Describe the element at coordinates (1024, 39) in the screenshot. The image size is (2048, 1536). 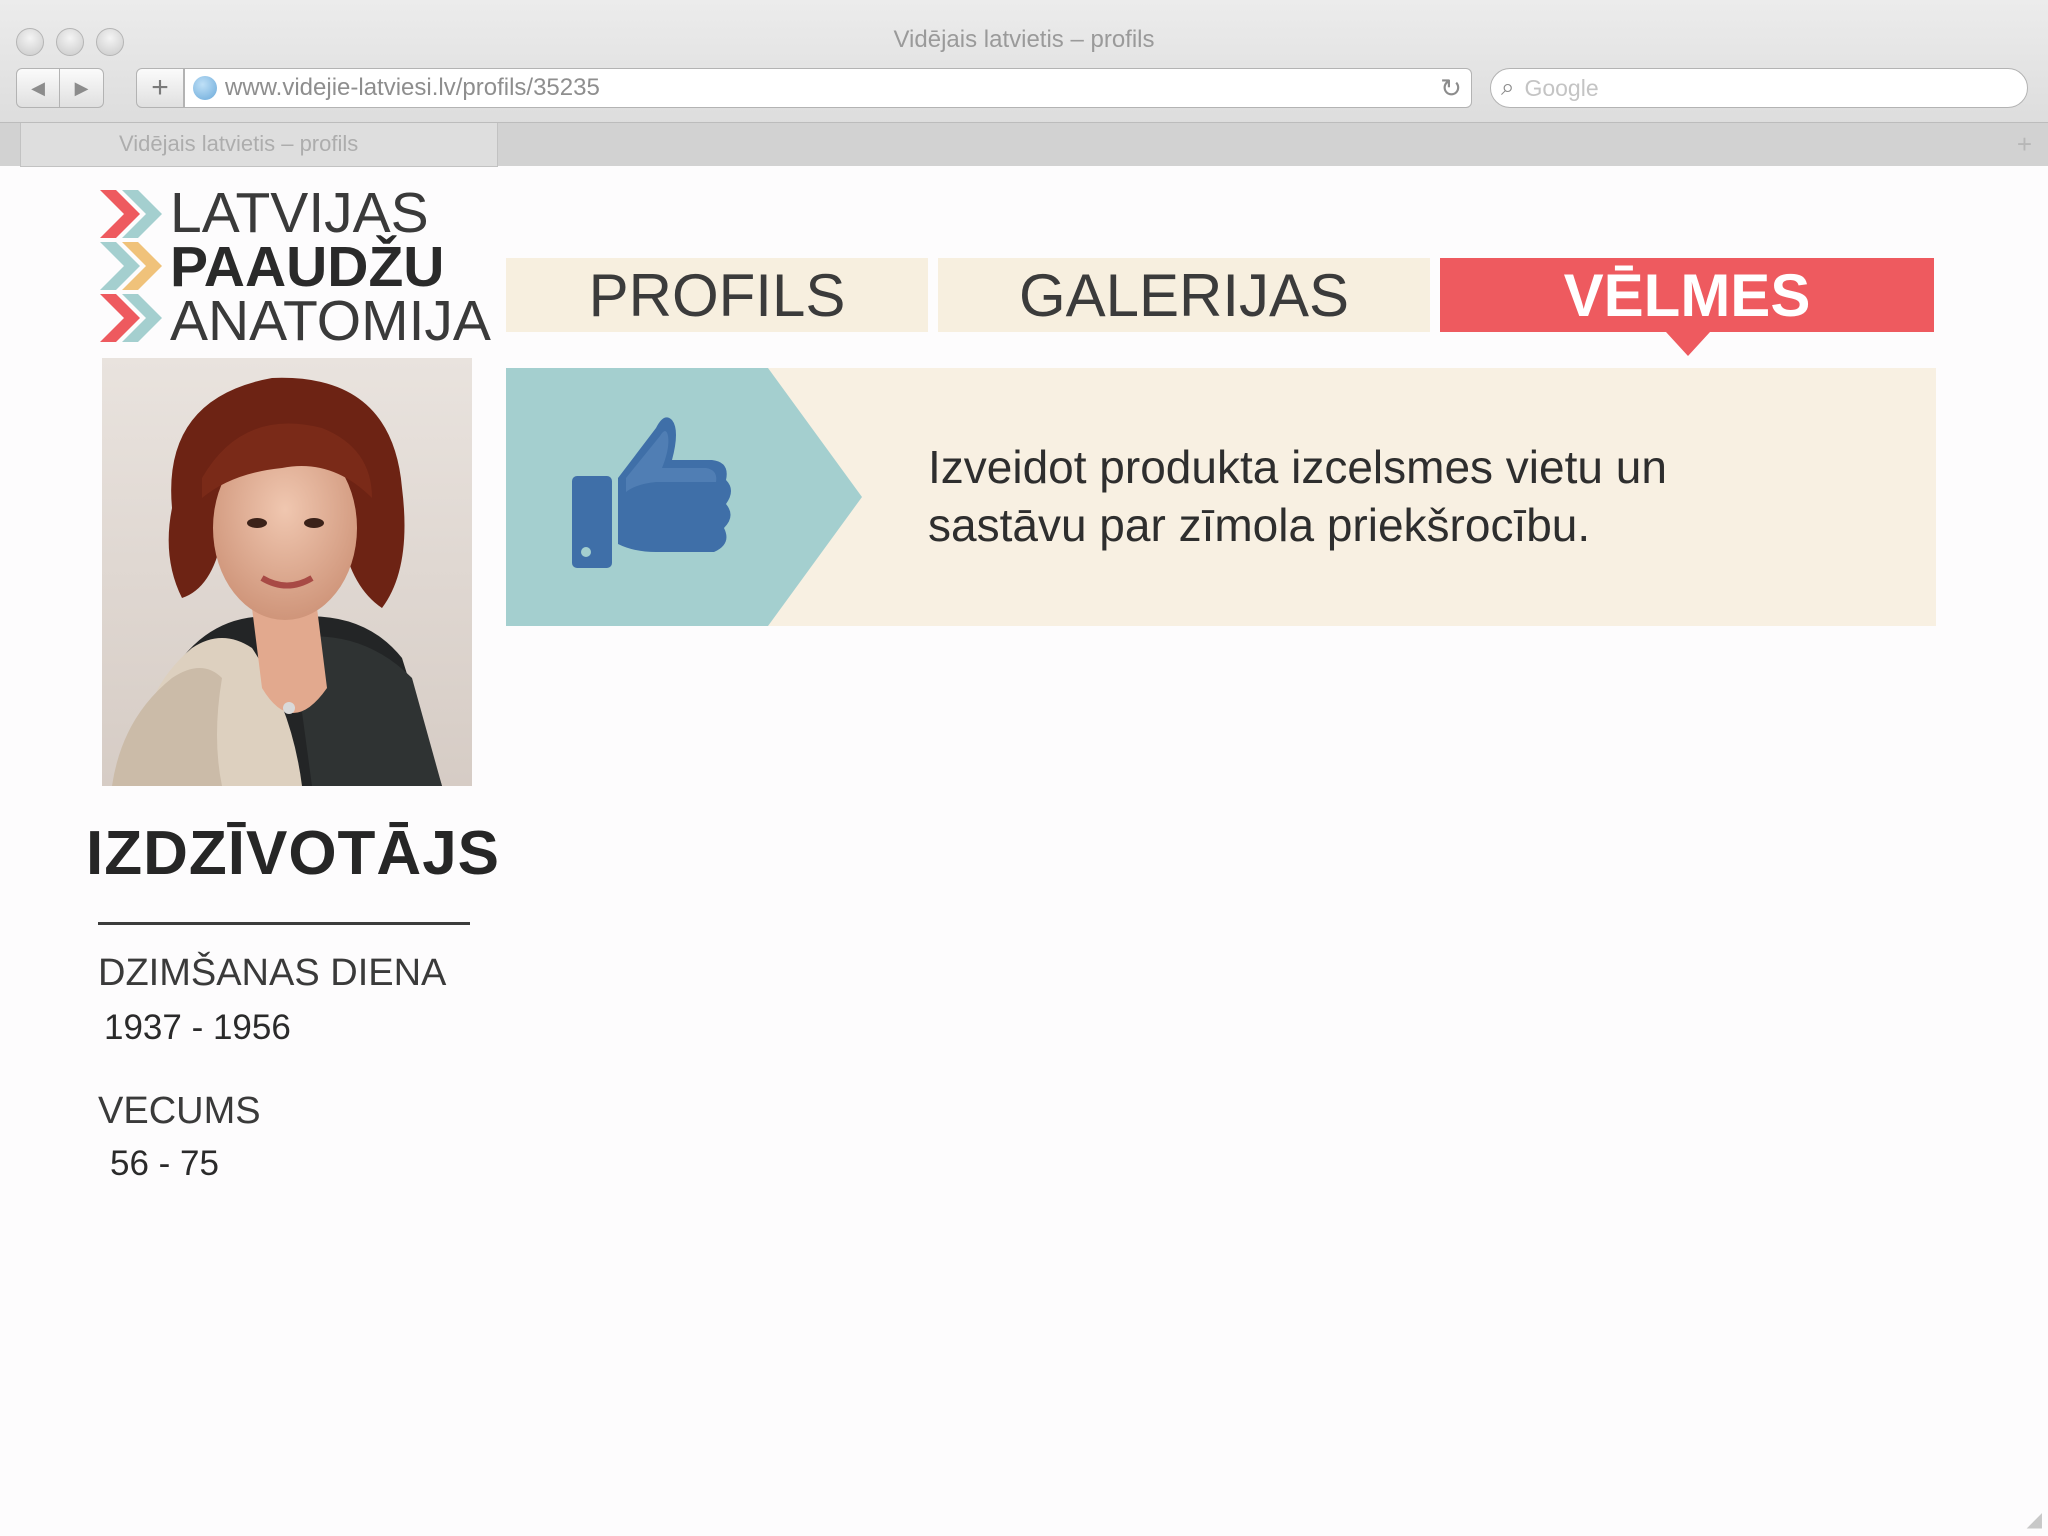
I see `window-title: Vidējais latvietis – profils` at that location.